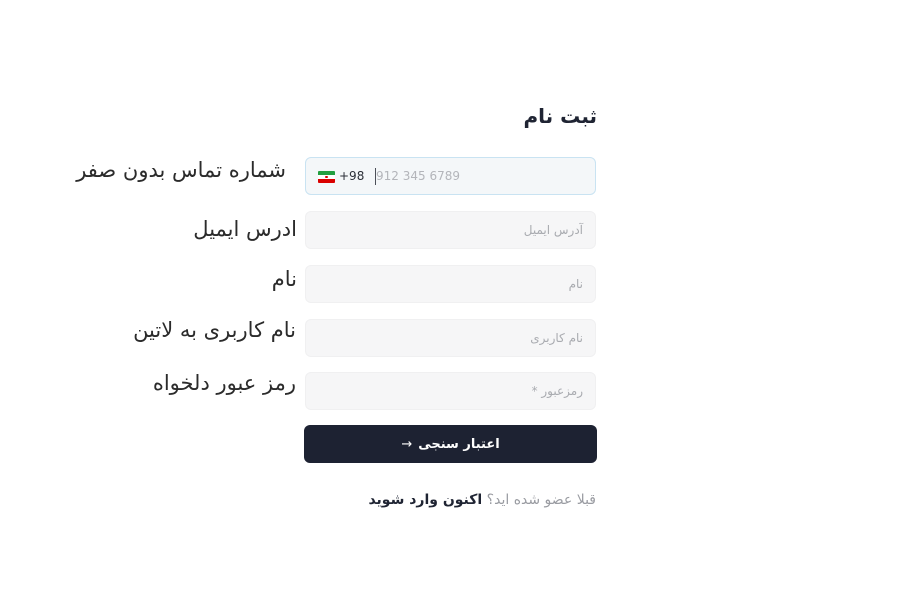 This screenshot has height=598, width=900. Describe the element at coordinates (556, 338) in the screenshot. I see `username-placeholder: نام کاربری` at that location.